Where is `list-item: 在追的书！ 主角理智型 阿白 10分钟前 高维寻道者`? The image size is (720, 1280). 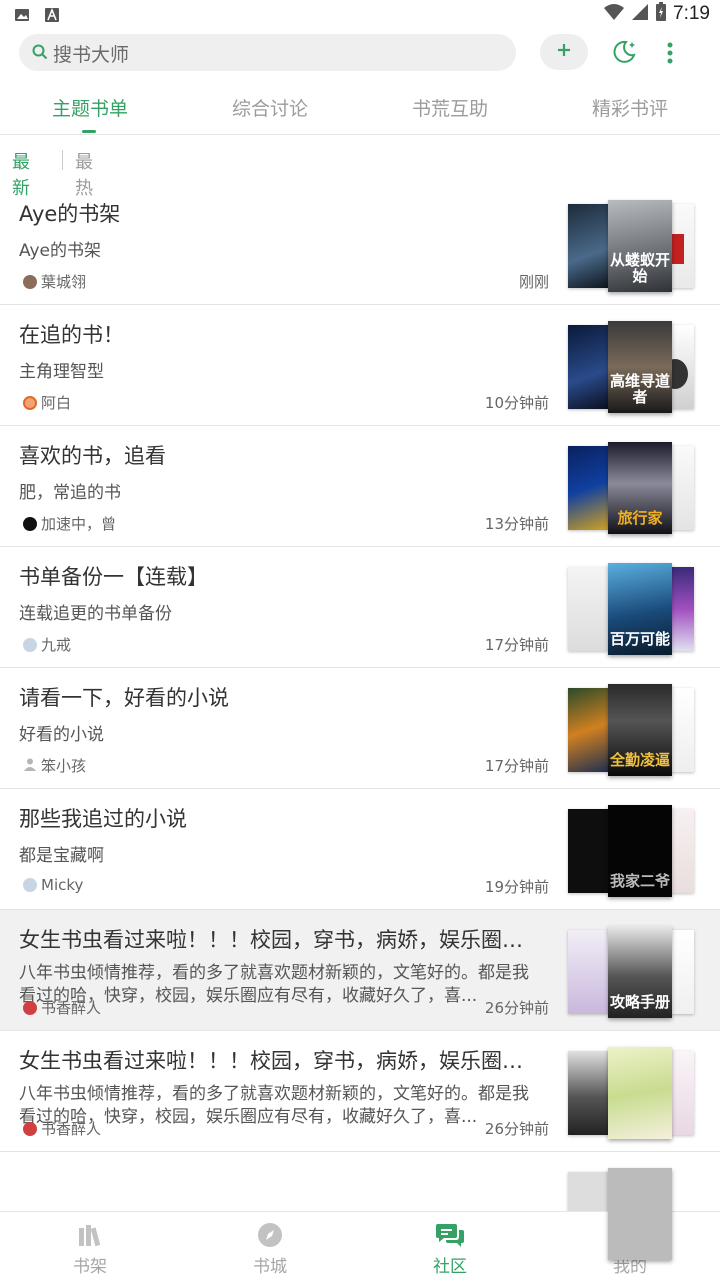
list-item: 在追的书！ 主角理智型 阿白 10分钟前 高维寻道者 is located at coordinates (360, 365).